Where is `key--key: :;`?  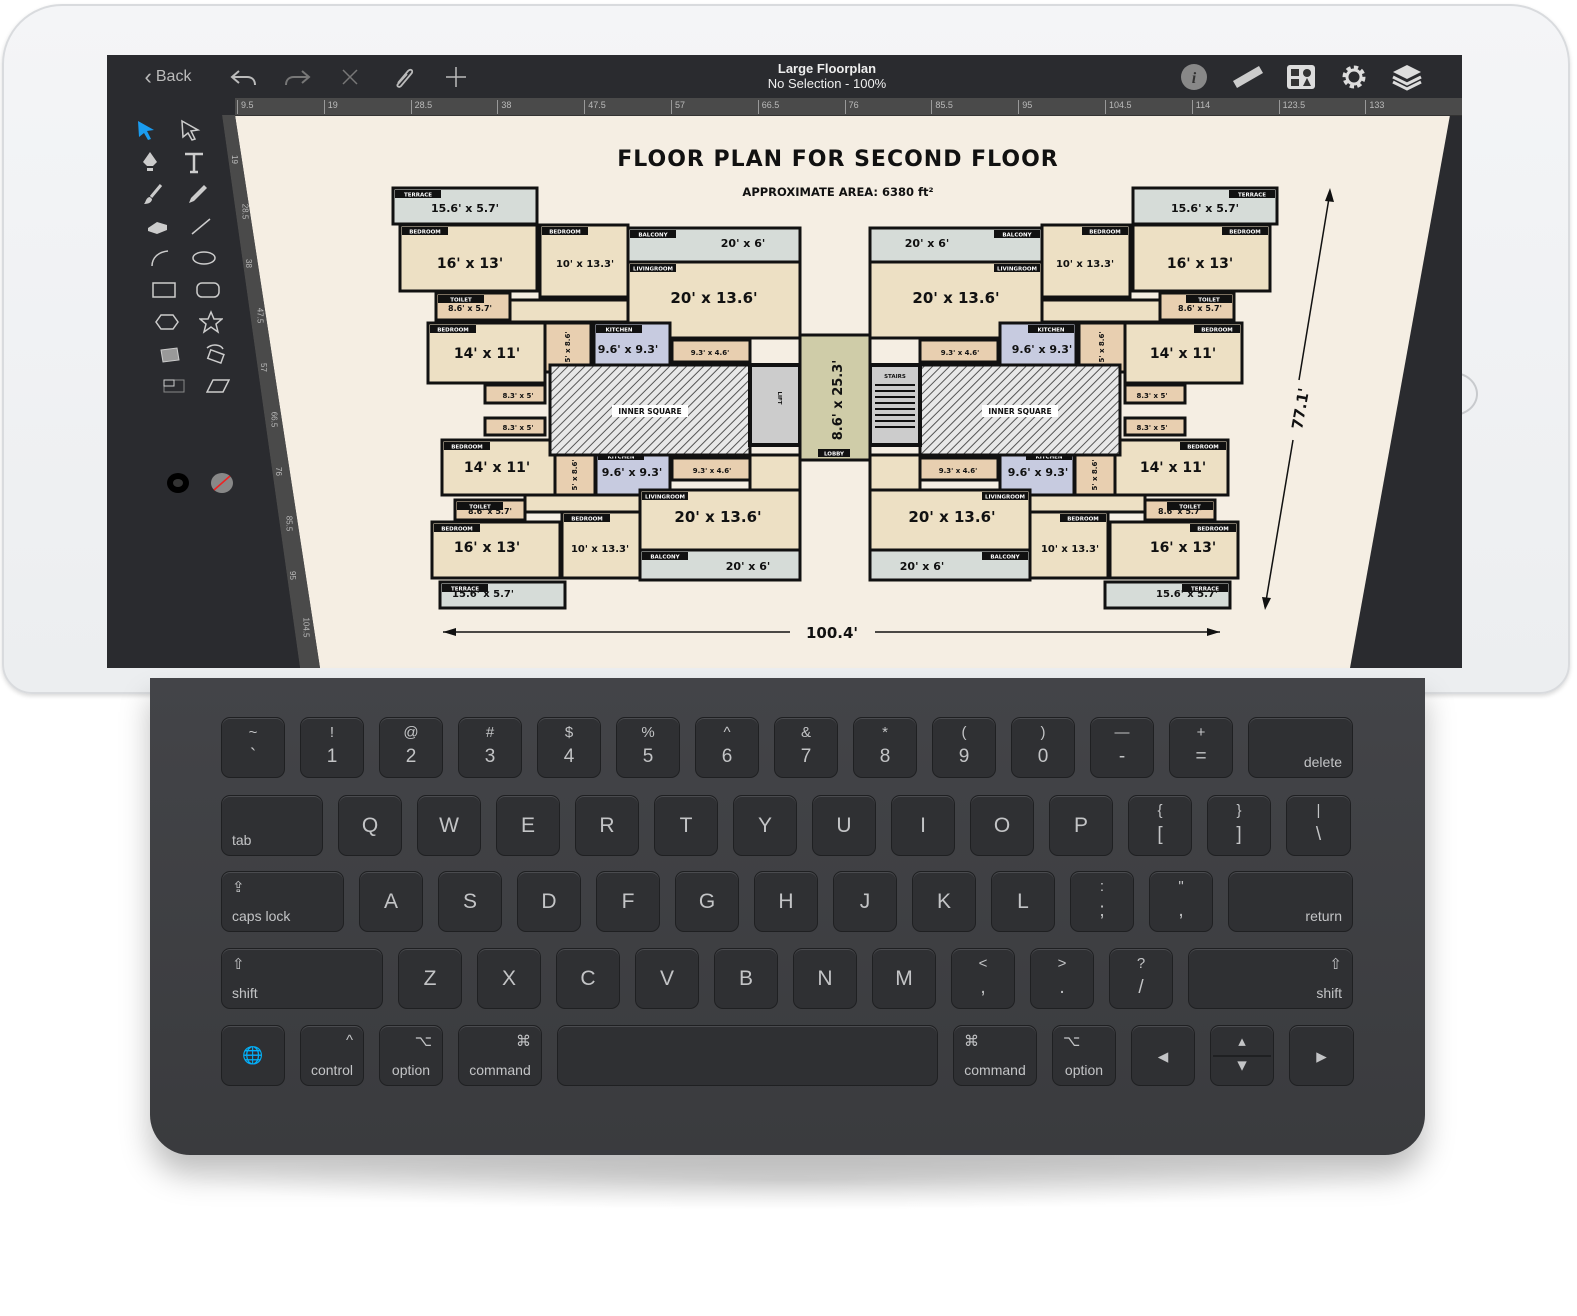 key--key: :; is located at coordinates (1102, 901).